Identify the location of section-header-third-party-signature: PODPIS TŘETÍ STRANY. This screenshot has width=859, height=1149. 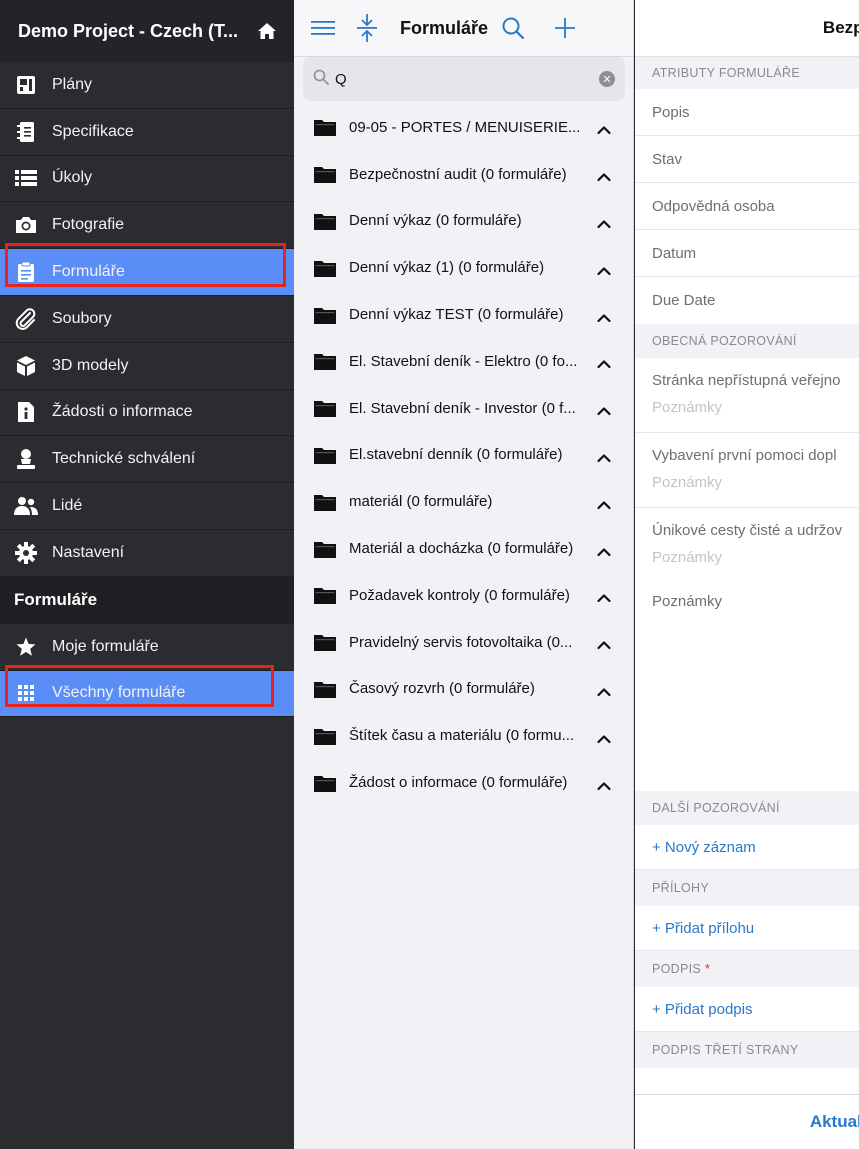
(747, 1050).